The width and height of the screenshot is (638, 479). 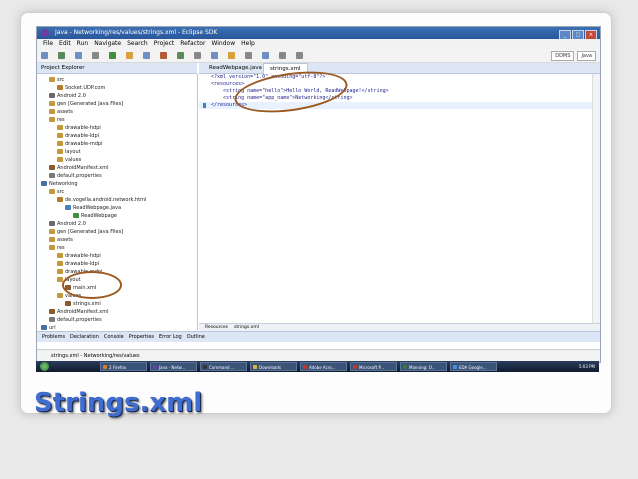 I want to click on editor-scrollbar, so click(x=596, y=198).